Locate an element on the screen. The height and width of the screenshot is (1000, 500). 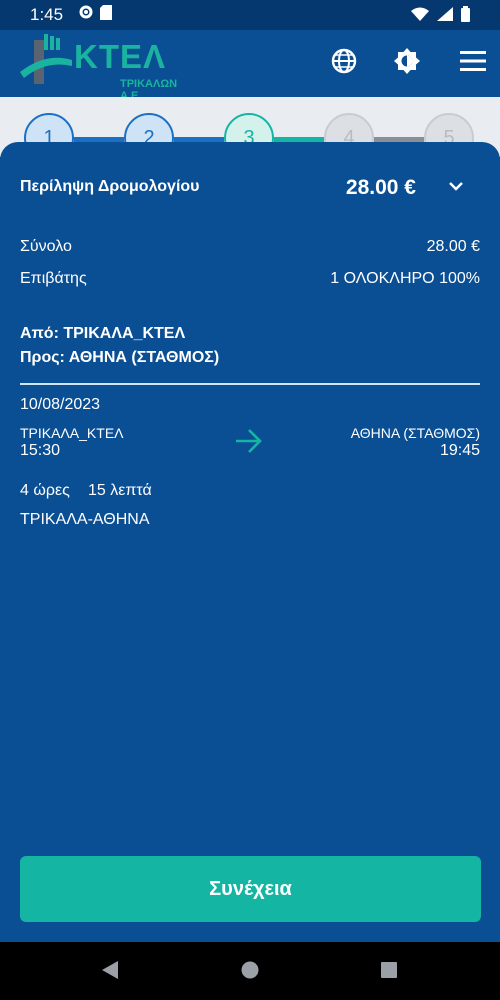
status-bar: 1:45 is located at coordinates (250, 15).